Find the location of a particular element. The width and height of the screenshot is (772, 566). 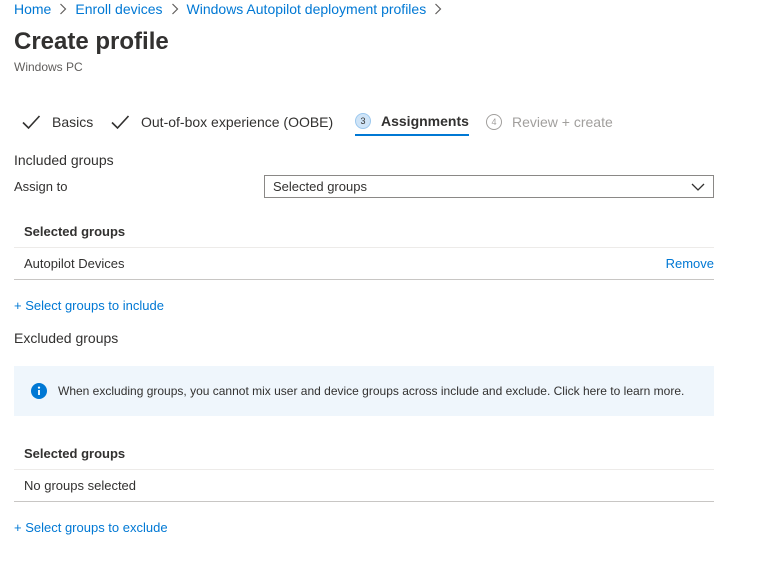

tab-assignments-label: Assignments is located at coordinates (425, 121).